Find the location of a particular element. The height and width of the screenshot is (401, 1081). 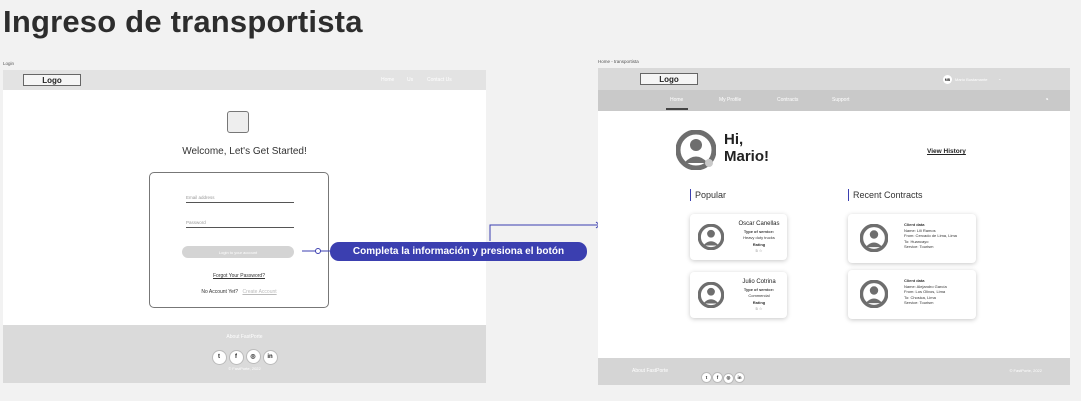

greeting-name: Mario! is located at coordinates (746, 156).